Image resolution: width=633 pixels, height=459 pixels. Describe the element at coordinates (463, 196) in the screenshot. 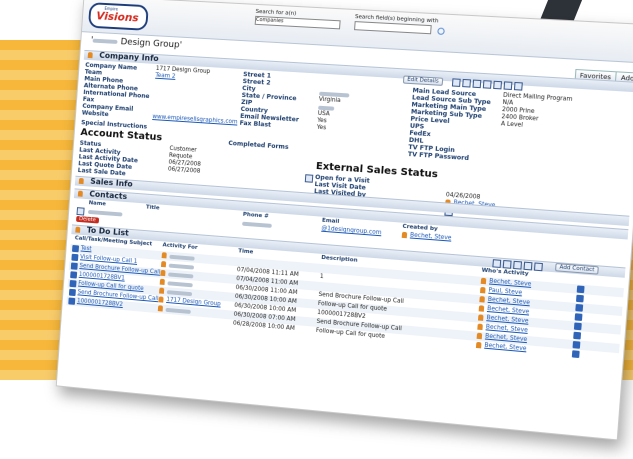

I see `visit-date-value: 04/26/2008` at that location.